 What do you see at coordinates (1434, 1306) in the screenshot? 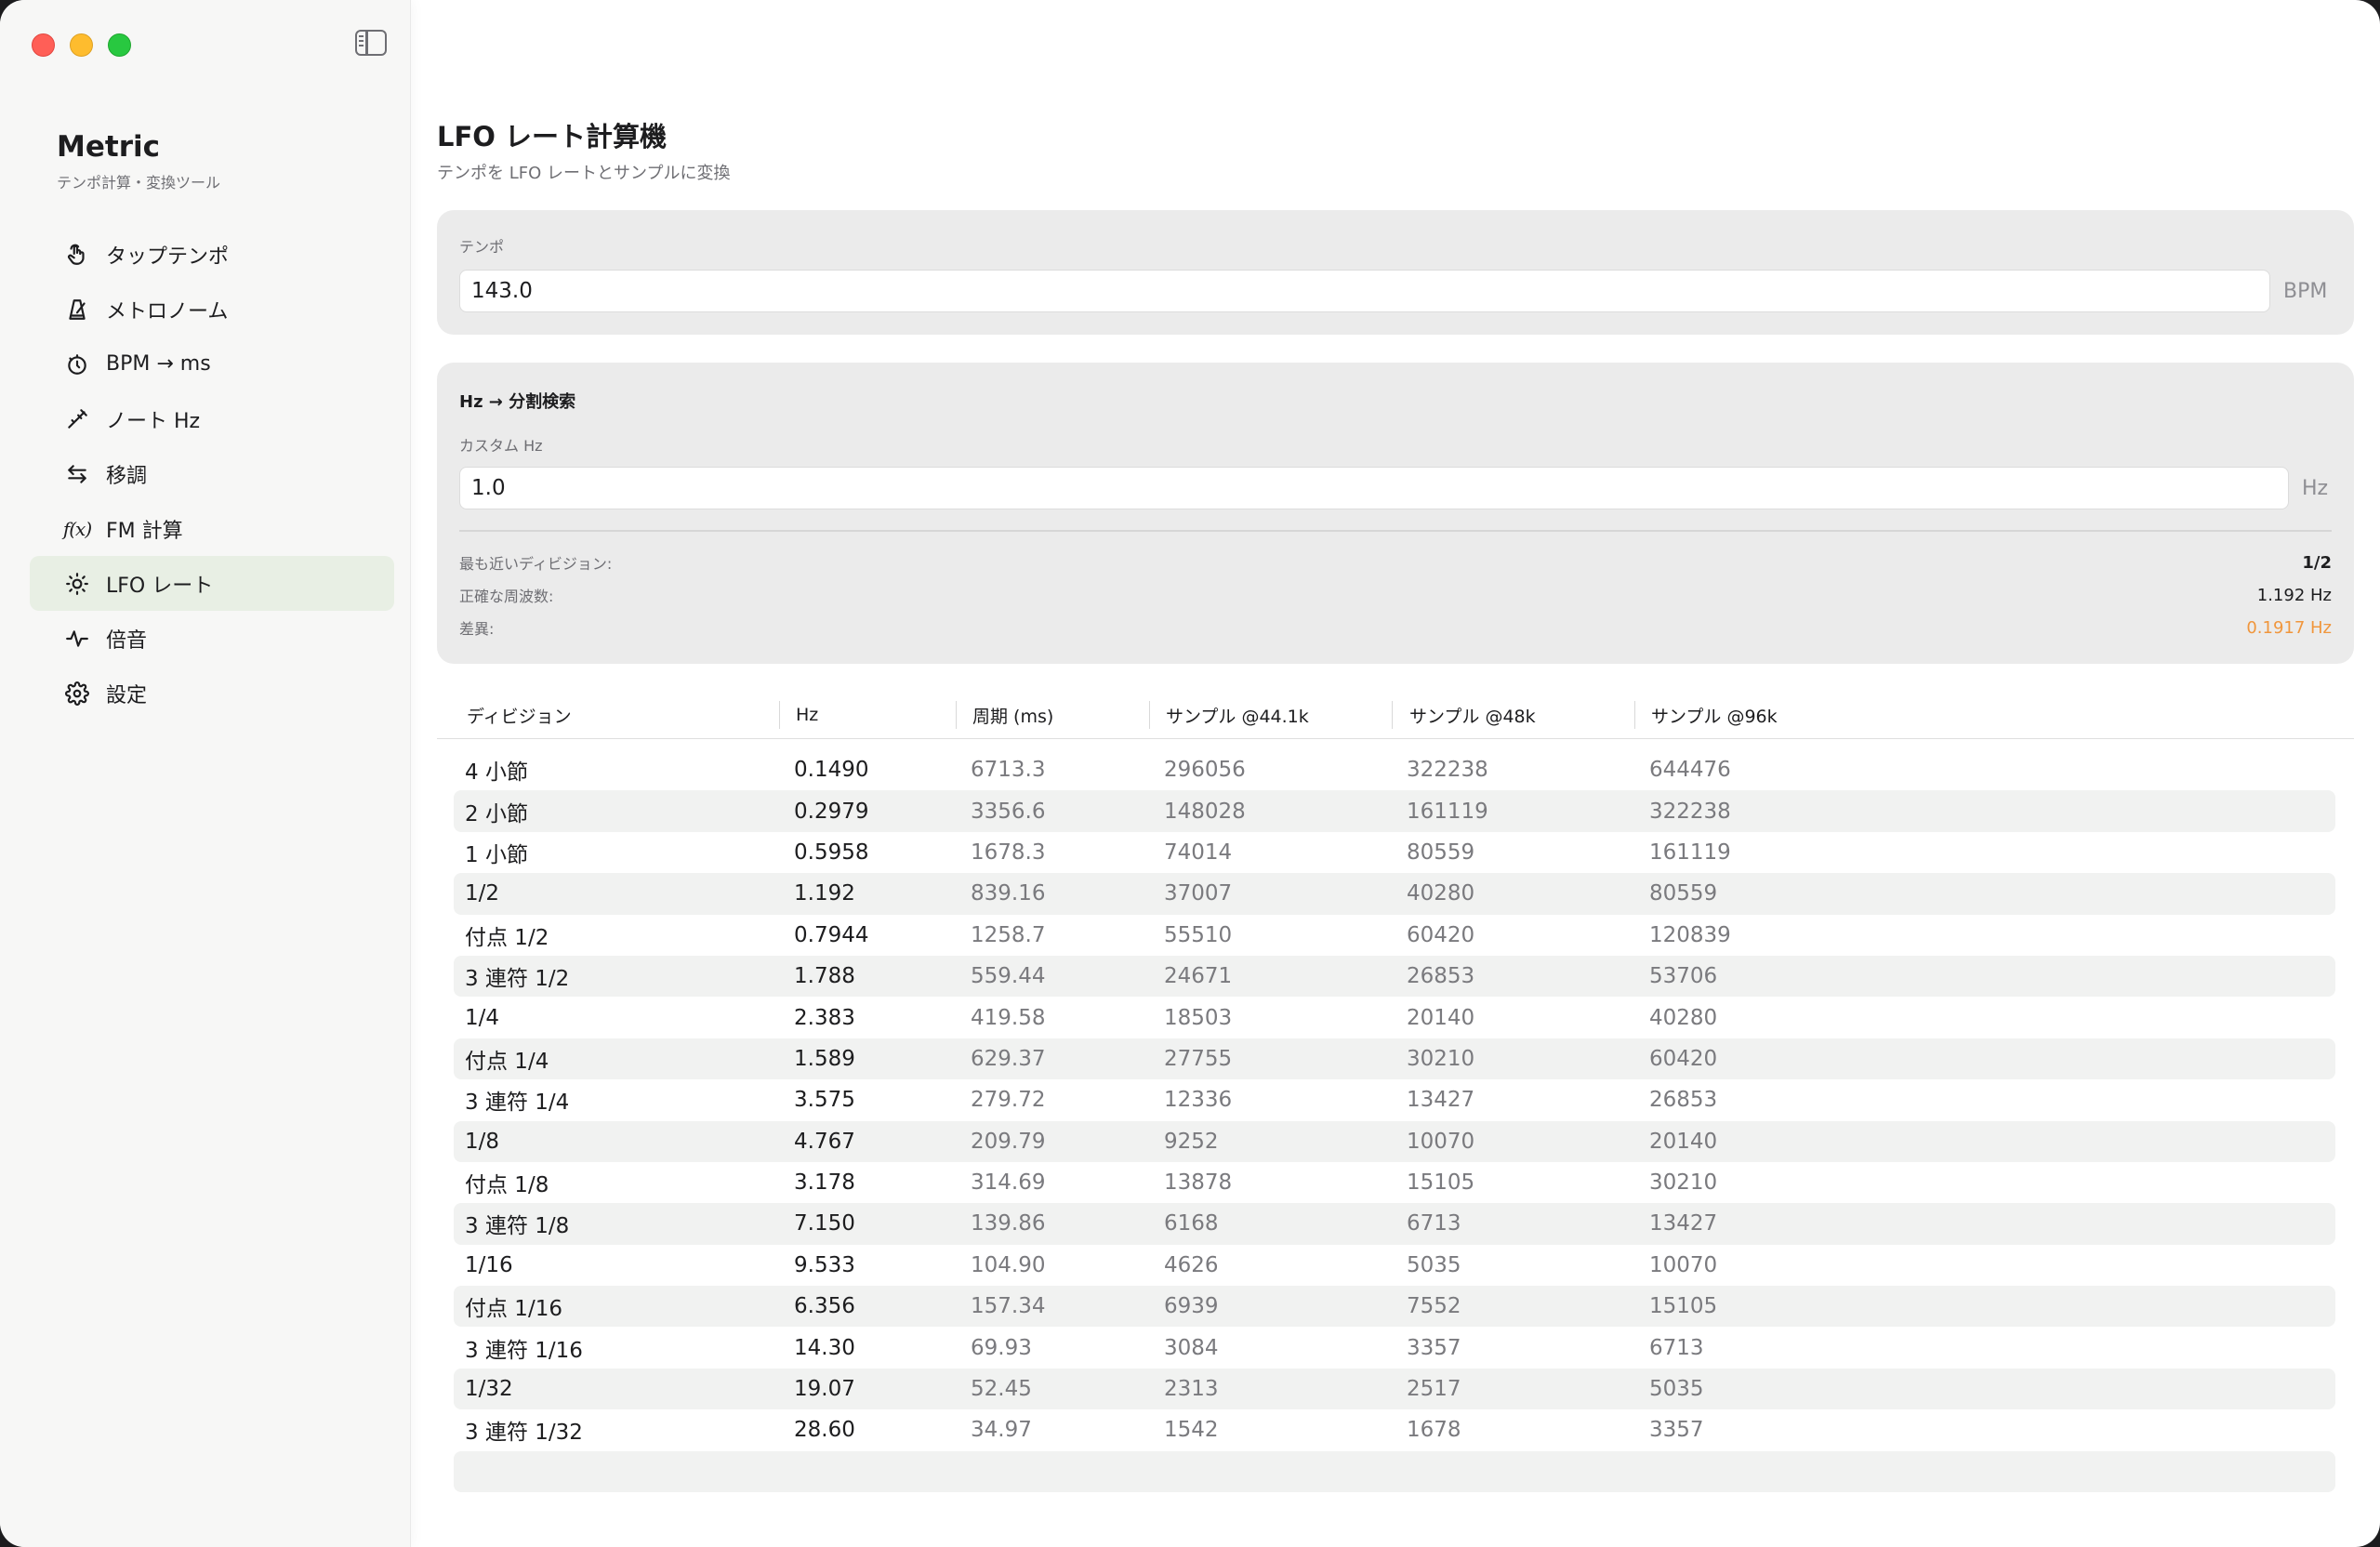
I see `samples-48k-cell: 7552` at bounding box center [1434, 1306].